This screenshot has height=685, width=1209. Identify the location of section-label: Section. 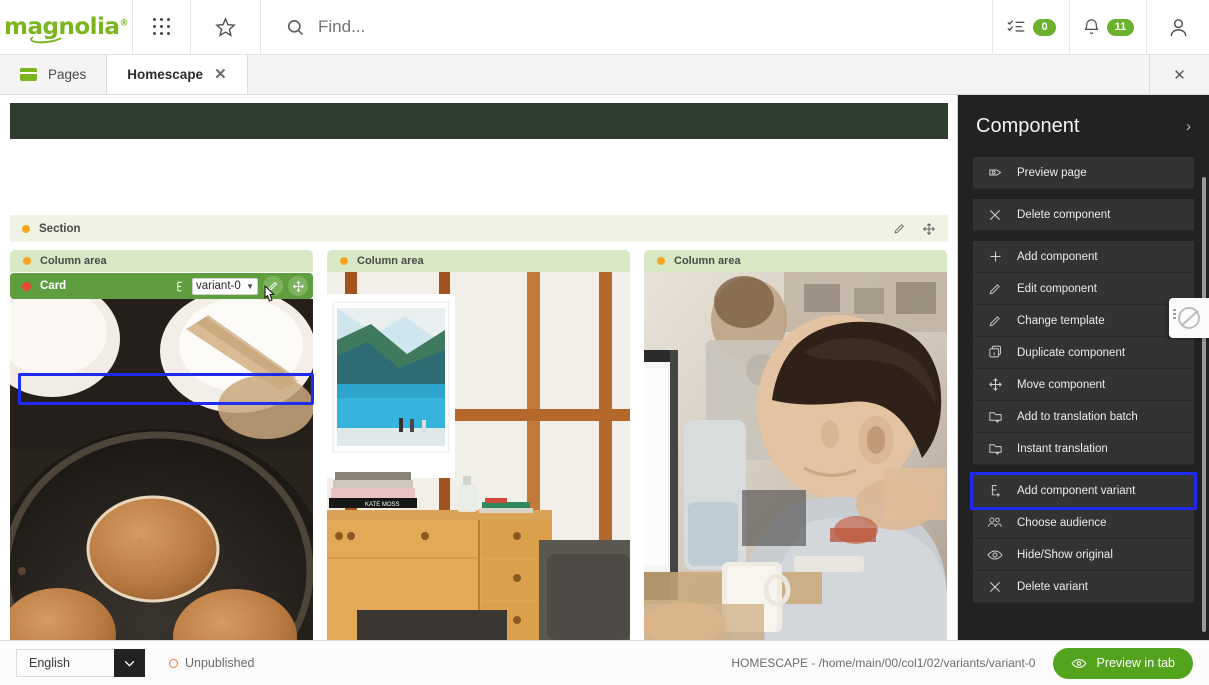
(60, 228).